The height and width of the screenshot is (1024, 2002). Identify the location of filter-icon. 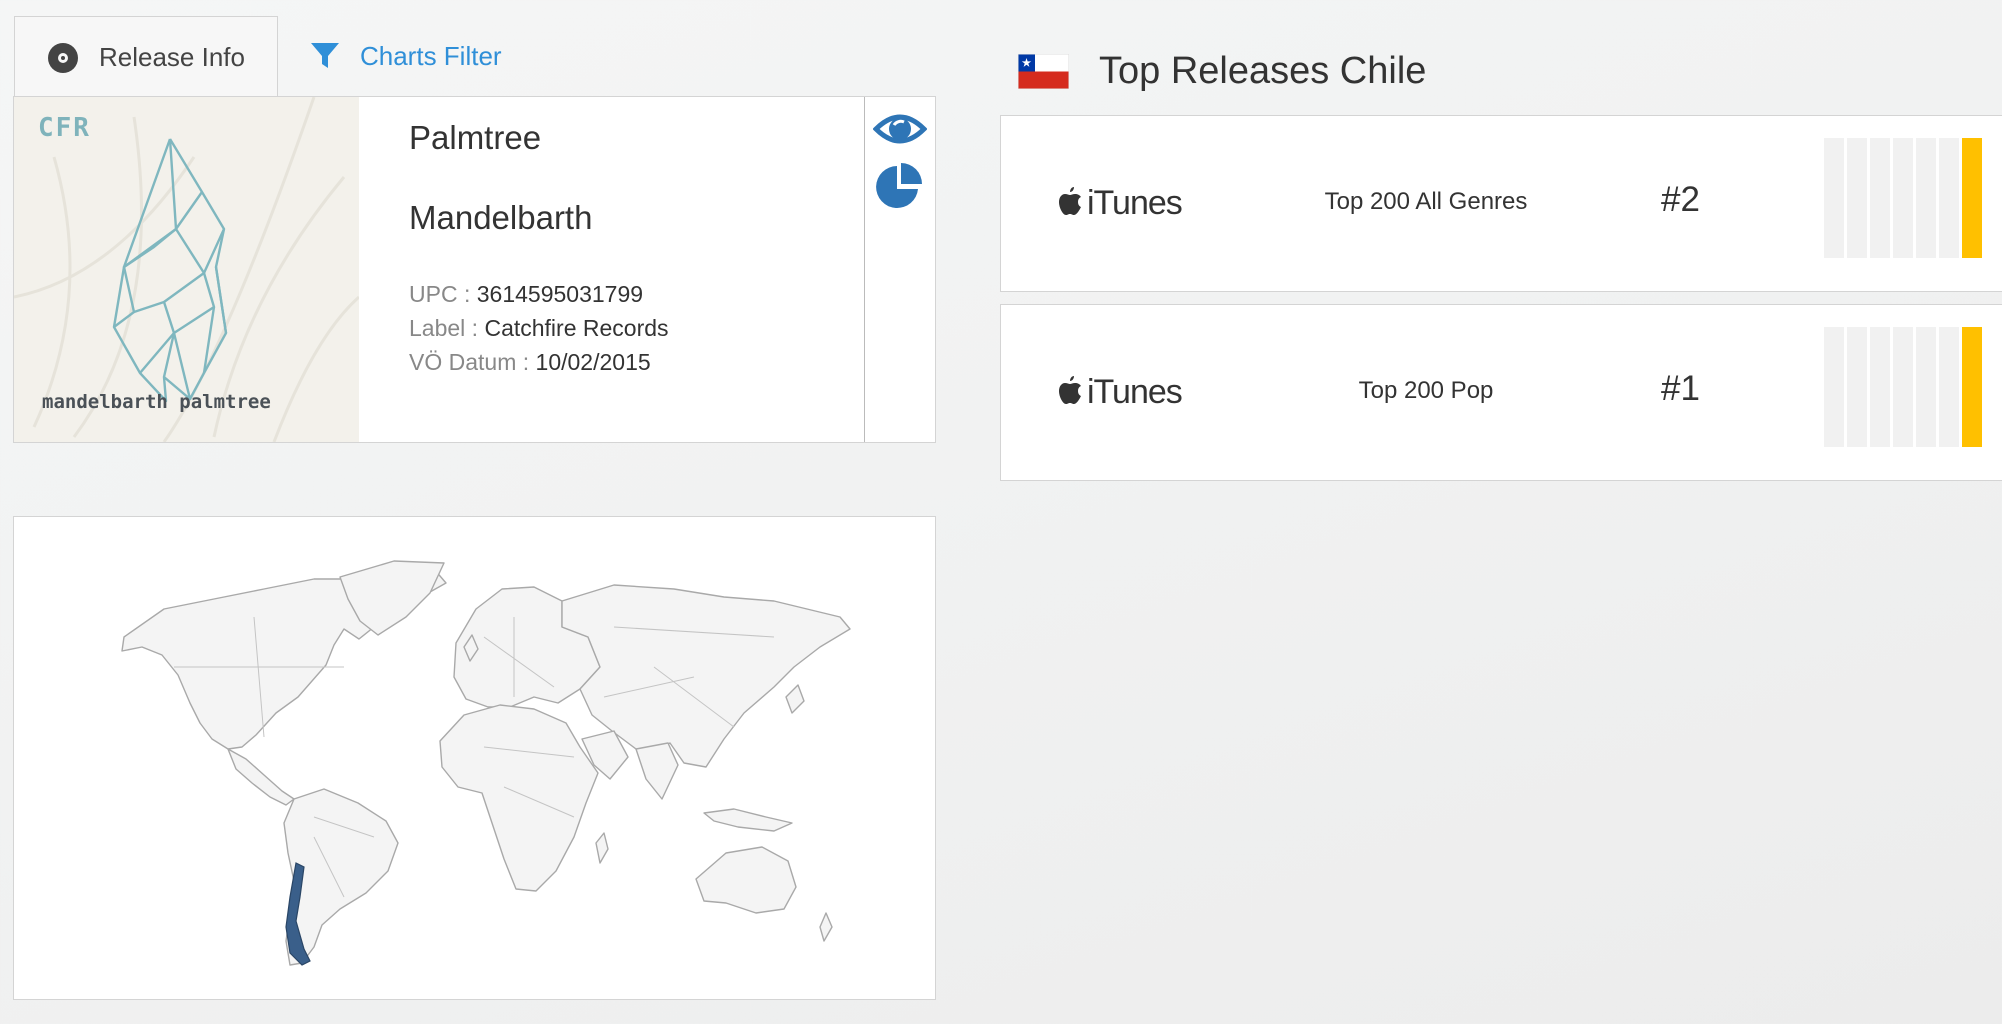
(325, 56).